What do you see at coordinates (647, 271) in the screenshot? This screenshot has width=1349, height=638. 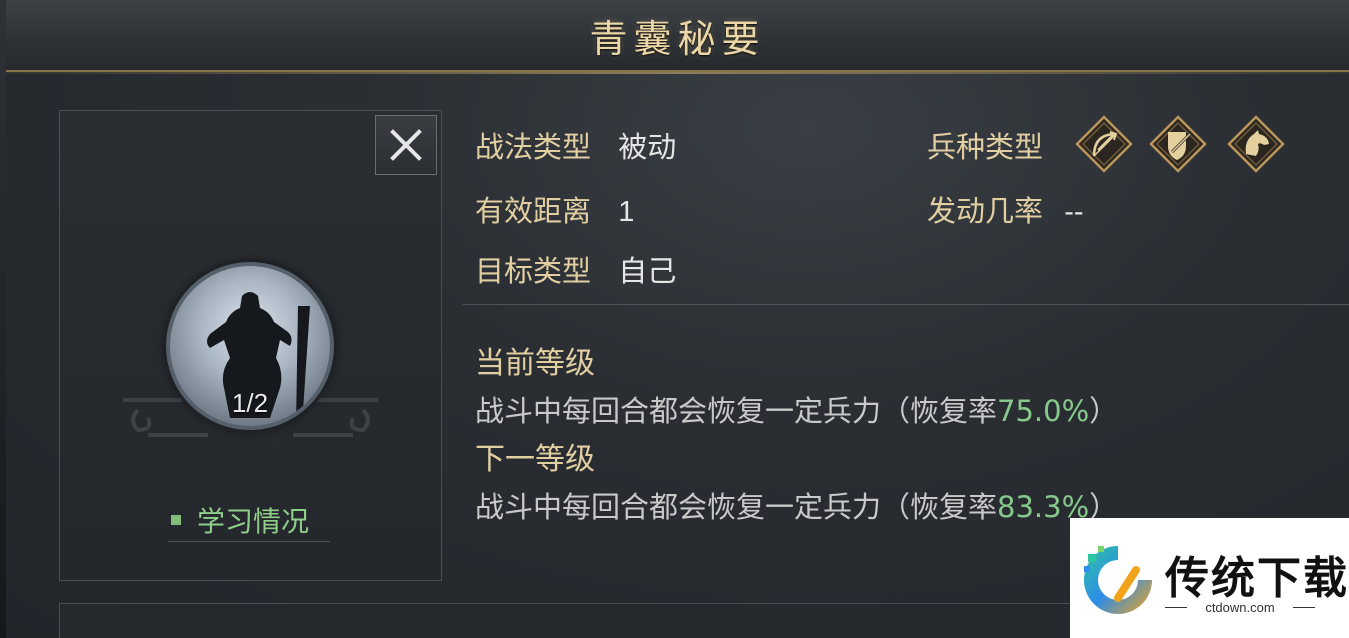 I see `target-value: 自己` at bounding box center [647, 271].